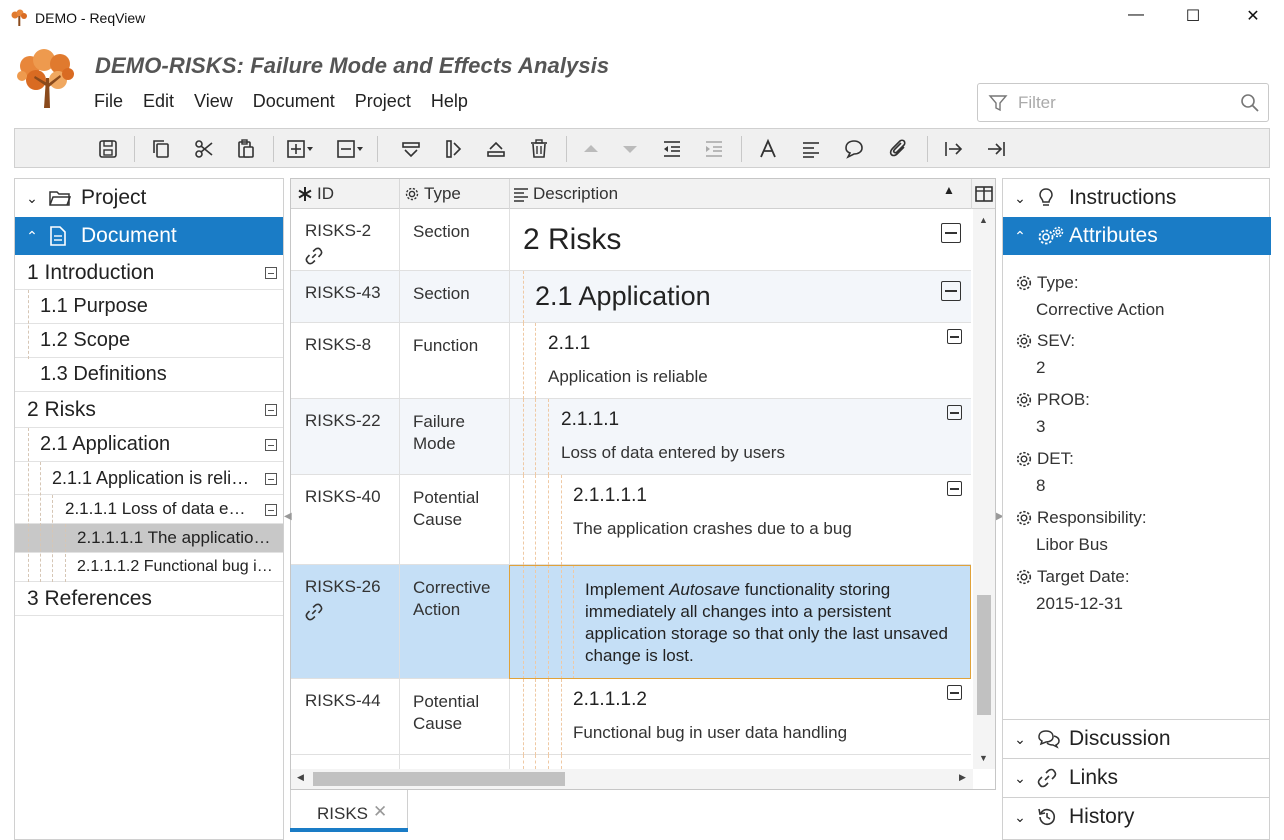 The height and width of the screenshot is (840, 1284). What do you see at coordinates (1137, 817) in the screenshot?
I see `history-section-header: ⌄ History` at bounding box center [1137, 817].